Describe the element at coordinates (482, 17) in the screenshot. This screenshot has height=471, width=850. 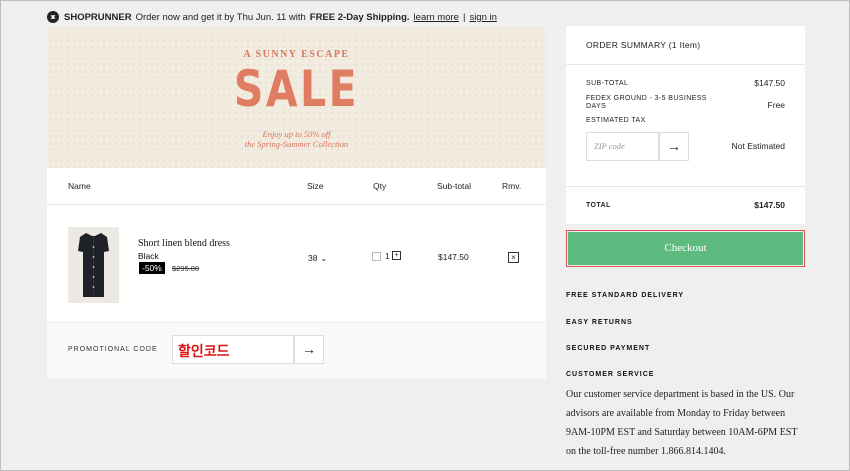
I see `sign-in-link: sign in` at that location.